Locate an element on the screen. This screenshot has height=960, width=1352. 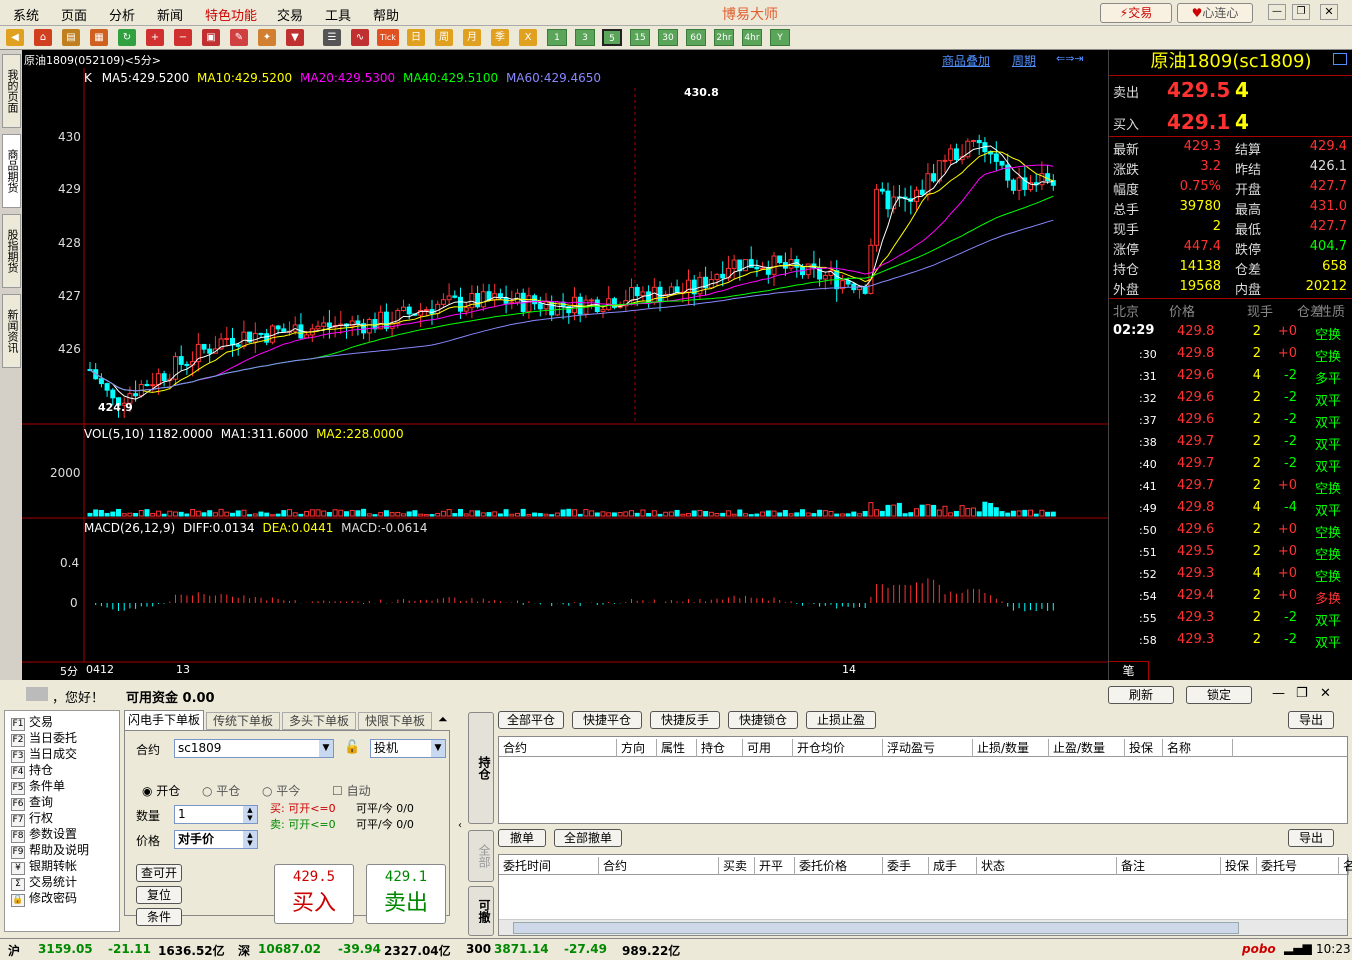
menu-trade: 交易 is located at coordinates (290, 14).